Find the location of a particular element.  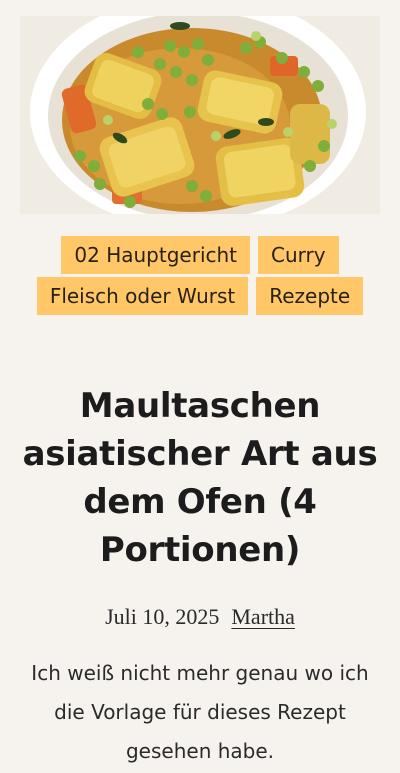

post-meta: Juli 10, 2025 Martha is located at coordinates (200, 617).